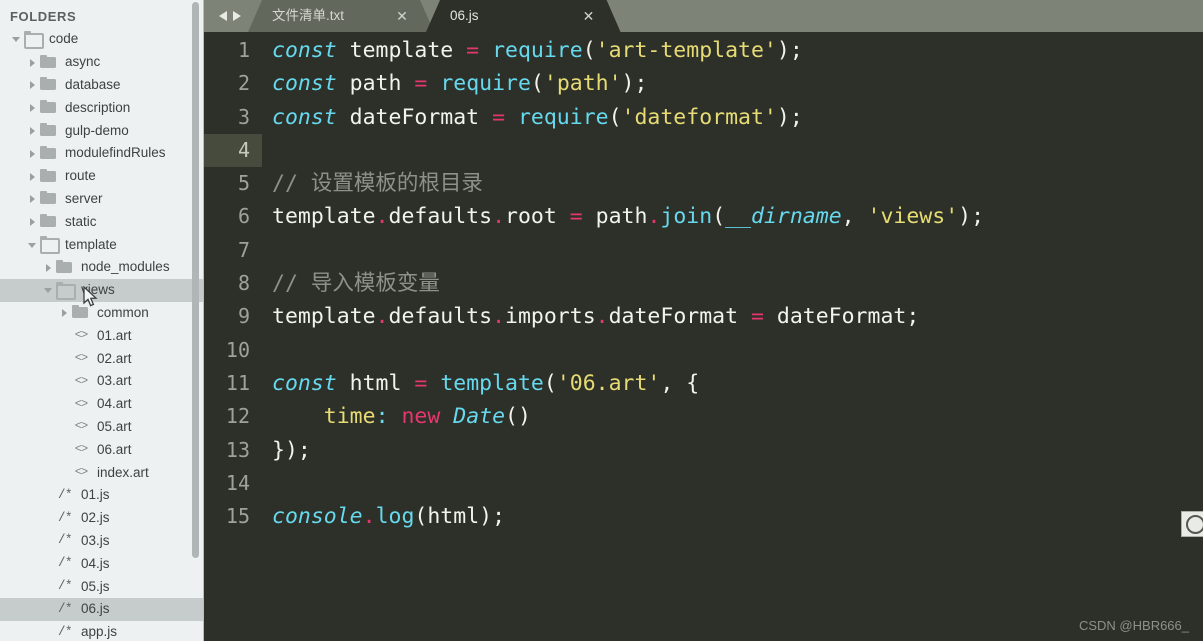  I want to click on code-token: {, so click(693, 383).